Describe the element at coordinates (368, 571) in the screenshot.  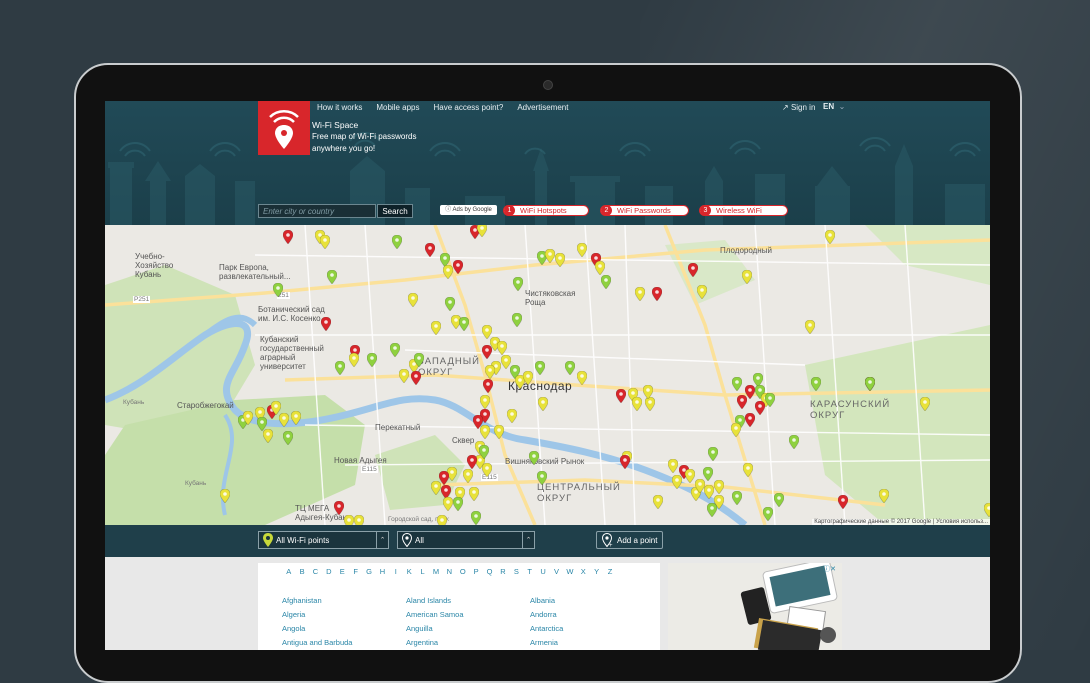
I see `alphabet-letter: G` at that location.